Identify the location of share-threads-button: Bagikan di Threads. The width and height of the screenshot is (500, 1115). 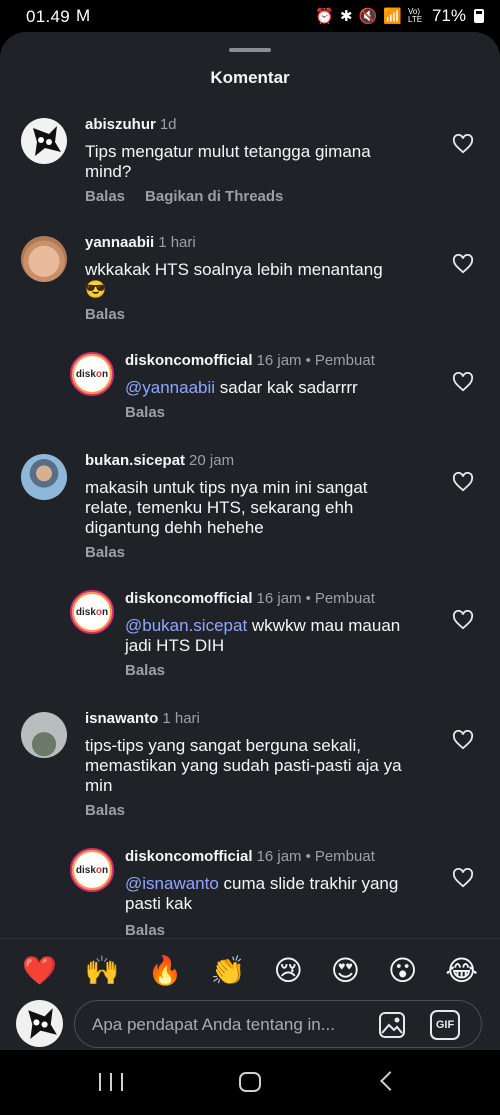
(214, 196).